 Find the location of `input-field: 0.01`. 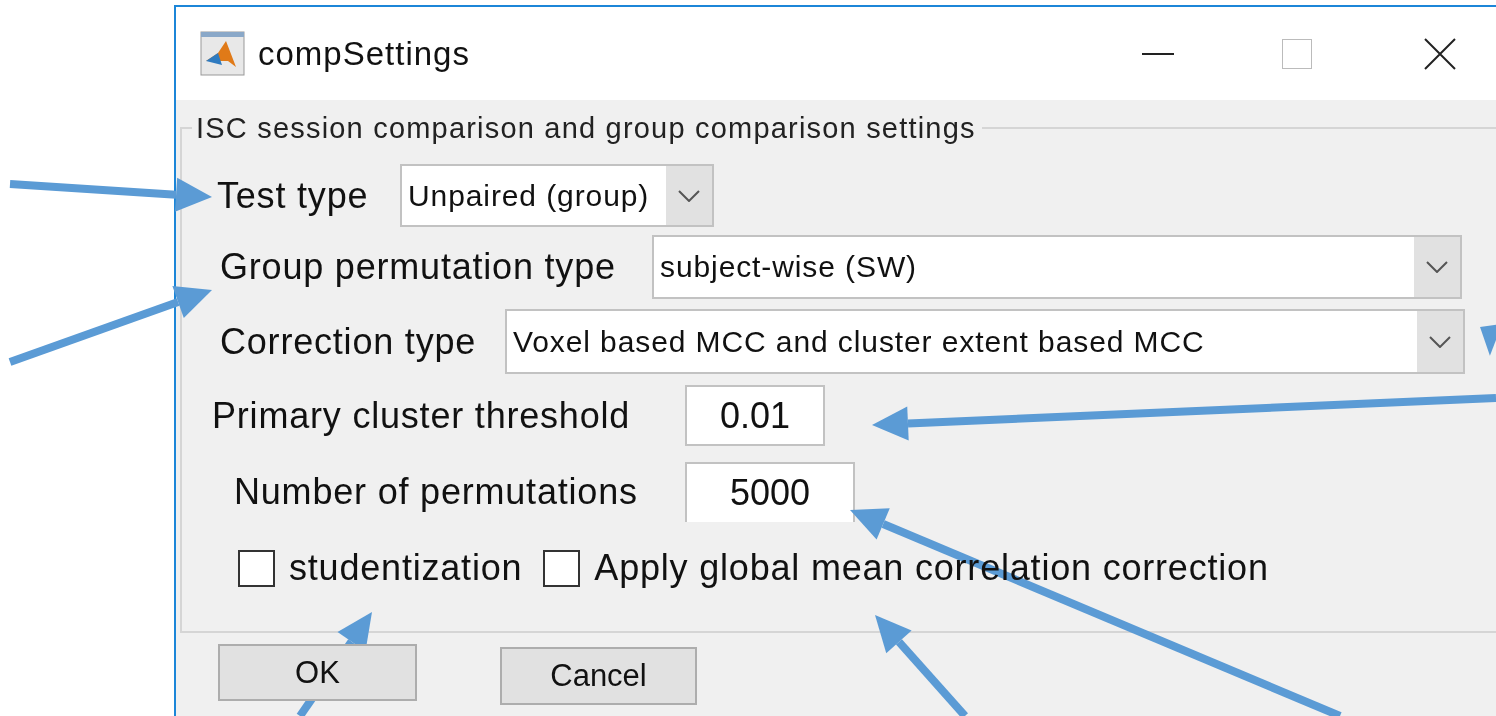

input-field: 0.01 is located at coordinates (755, 415).